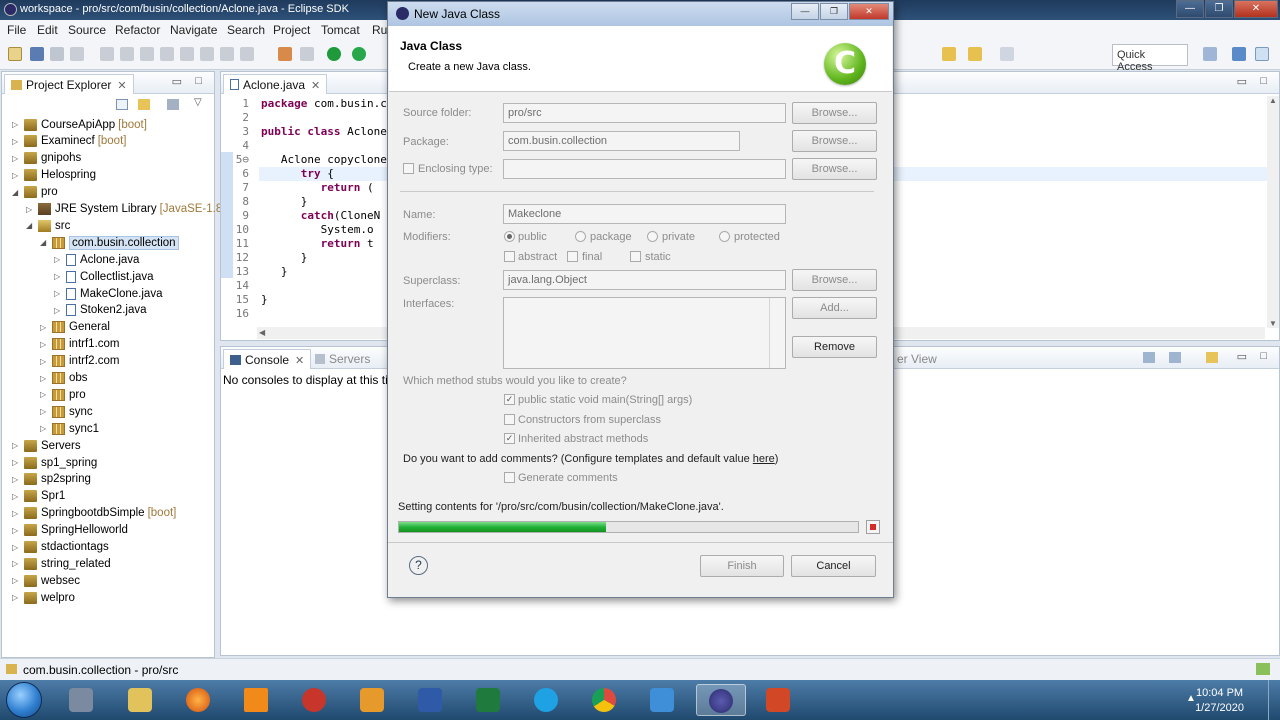 The height and width of the screenshot is (720, 1280). I want to click on menu-refactor: Refactor, so click(137, 30).